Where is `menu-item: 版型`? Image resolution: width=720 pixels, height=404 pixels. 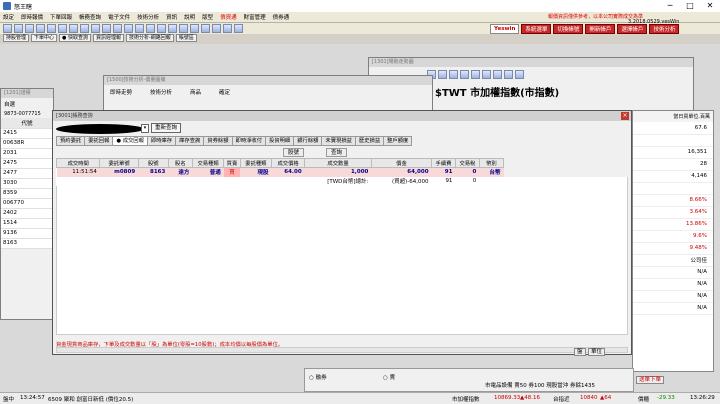
menu-item: 版型 is located at coordinates (207, 17).